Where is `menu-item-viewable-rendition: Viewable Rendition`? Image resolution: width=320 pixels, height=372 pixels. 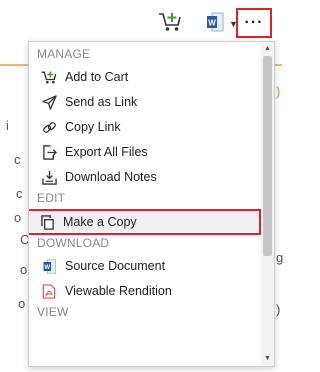
menu-item-viewable-rendition: Viewable Rendition is located at coordinates (145, 291).